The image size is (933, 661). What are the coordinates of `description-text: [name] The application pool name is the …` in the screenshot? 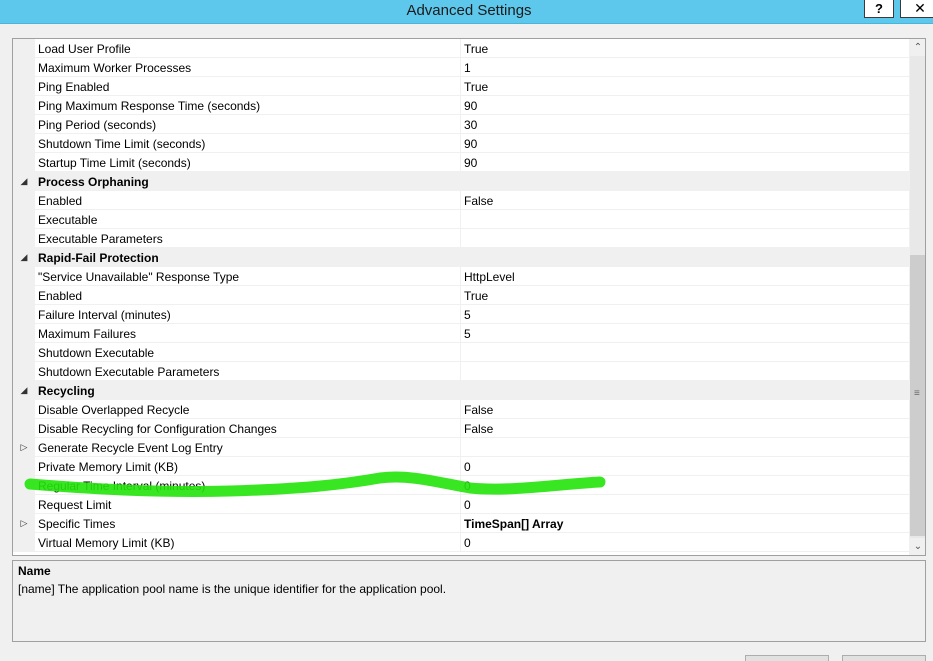 It's located at (232, 589).